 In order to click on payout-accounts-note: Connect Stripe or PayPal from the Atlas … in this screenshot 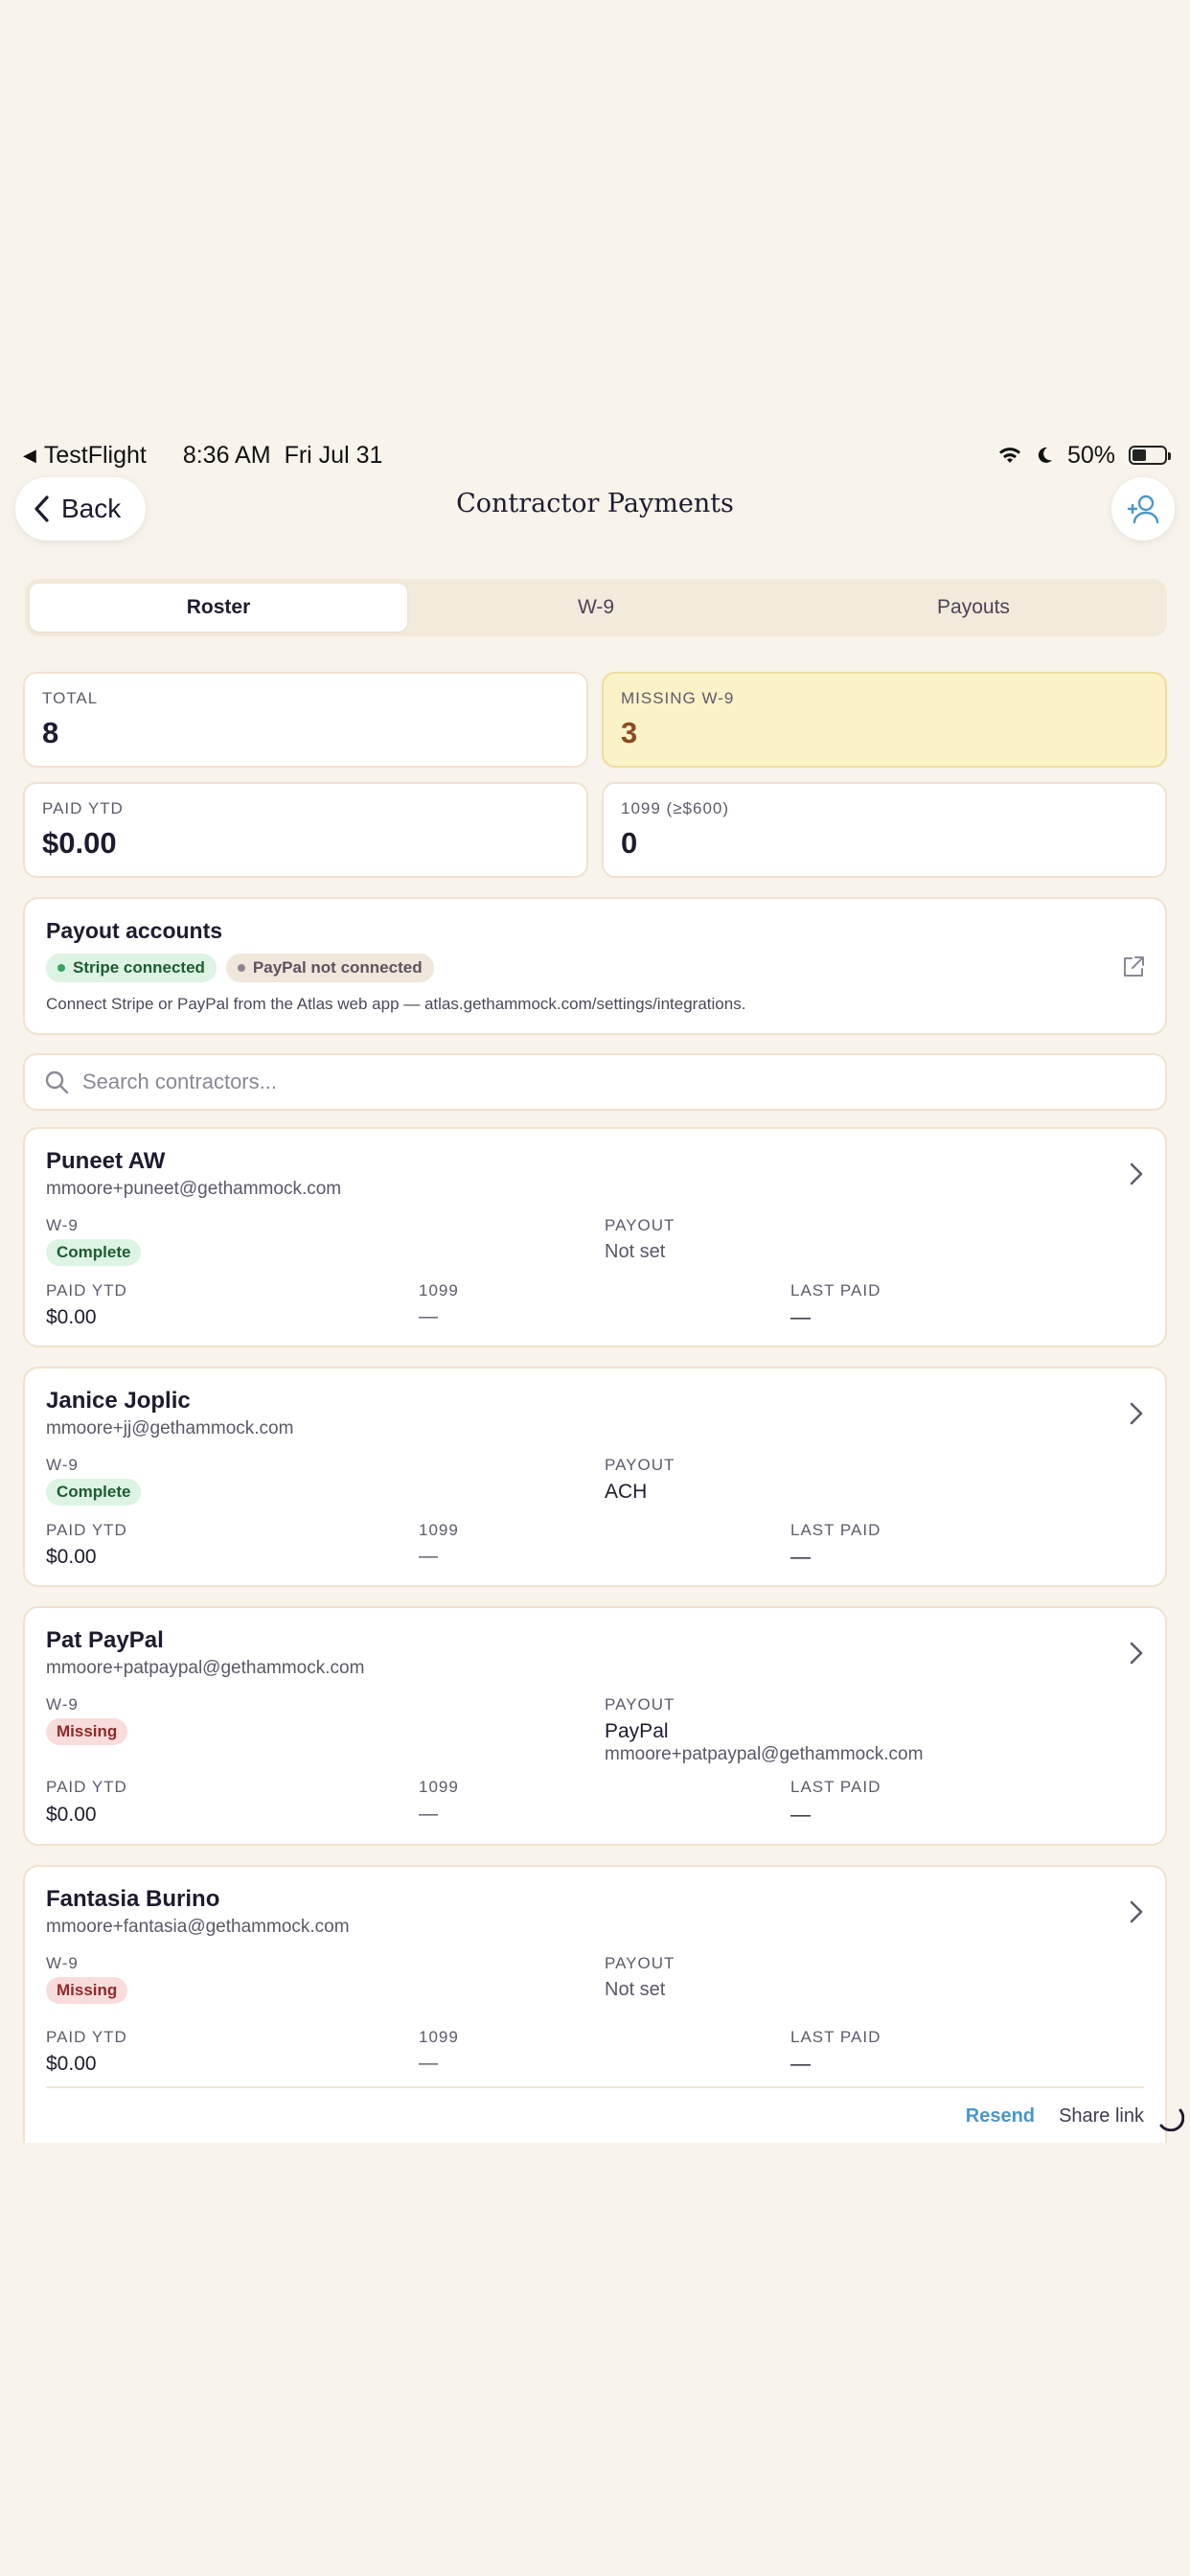, I will do `click(396, 1004)`.